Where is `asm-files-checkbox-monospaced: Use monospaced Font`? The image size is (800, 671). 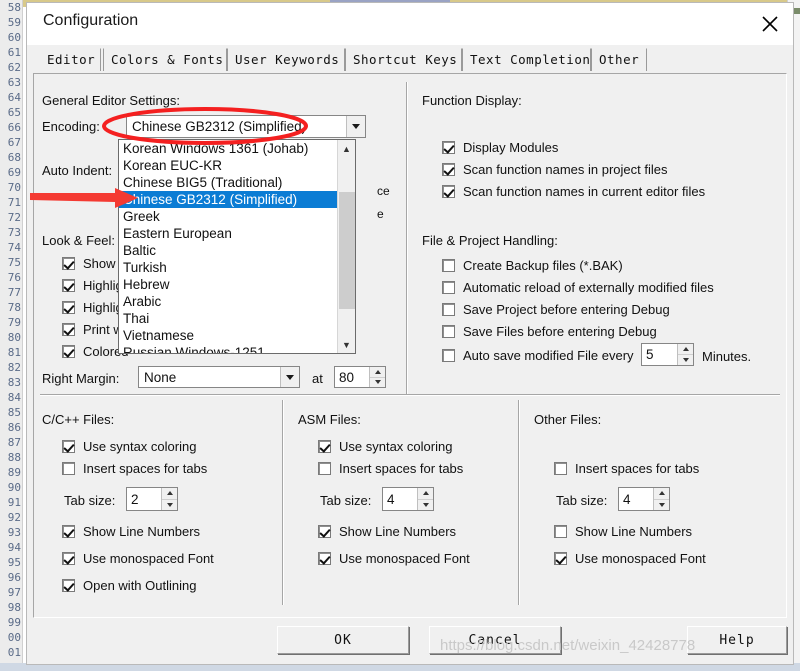
asm-files-checkbox-monospaced: Use monospaced Font is located at coordinates (394, 558).